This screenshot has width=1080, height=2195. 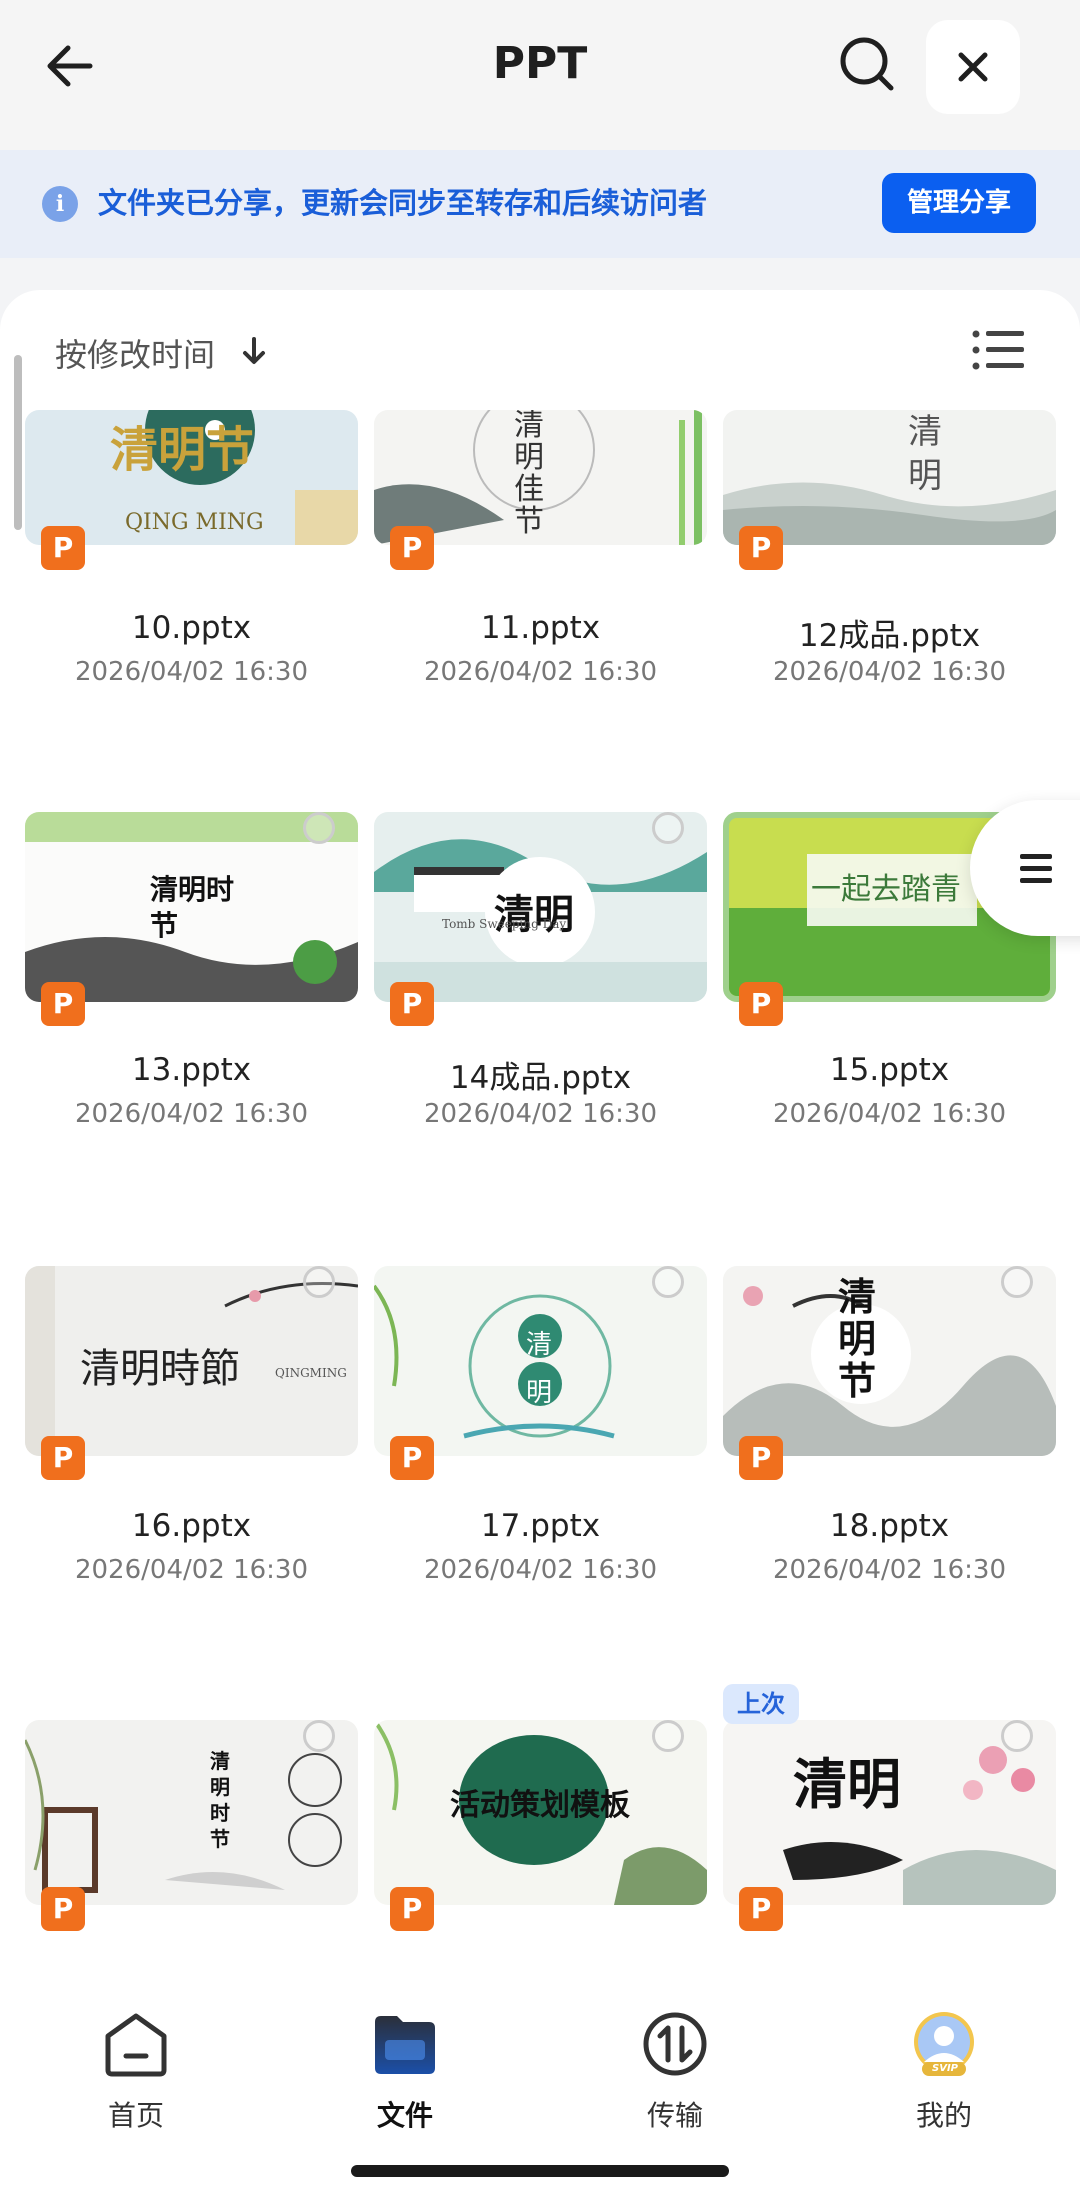 What do you see at coordinates (889, 636) in the screenshot?
I see `file-name: 12成品.pptx` at bounding box center [889, 636].